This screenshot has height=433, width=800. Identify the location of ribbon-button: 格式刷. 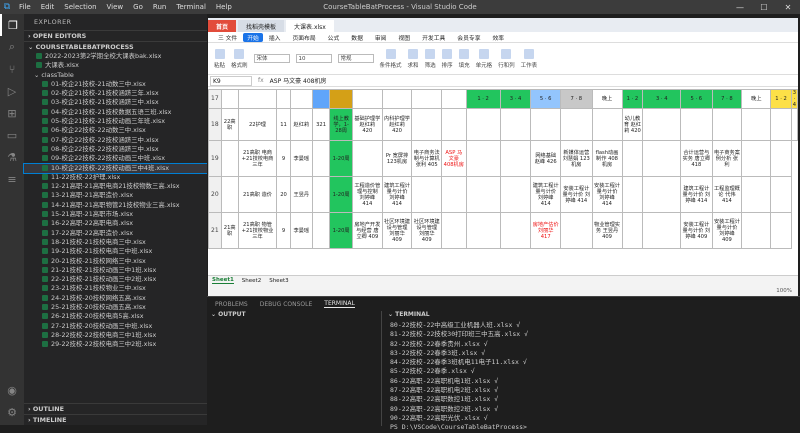
(239, 58).